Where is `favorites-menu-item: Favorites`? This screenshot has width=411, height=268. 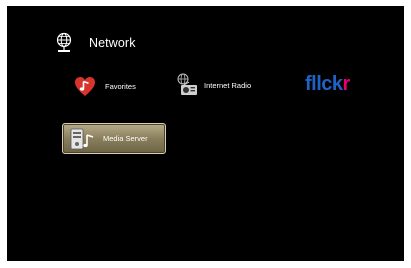 favorites-menu-item: Favorites is located at coordinates (105, 86).